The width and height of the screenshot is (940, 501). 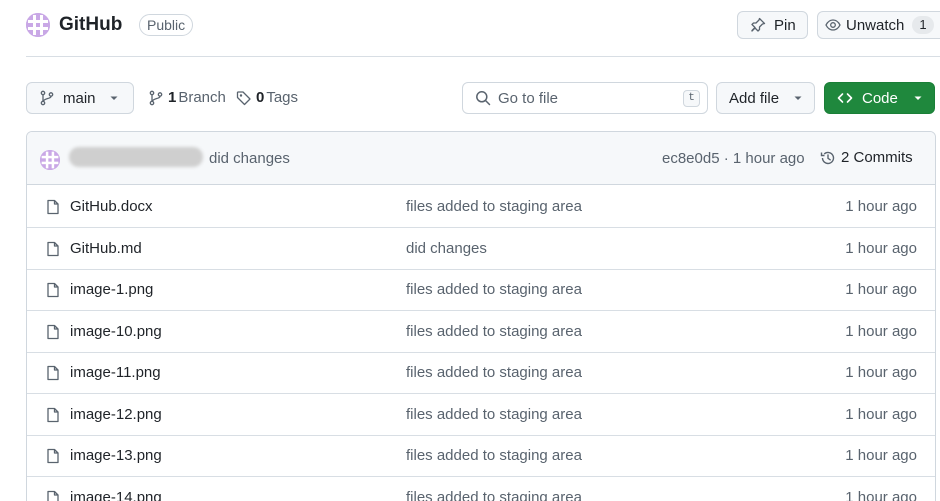 I want to click on tag-label: Tags, so click(x=282, y=97).